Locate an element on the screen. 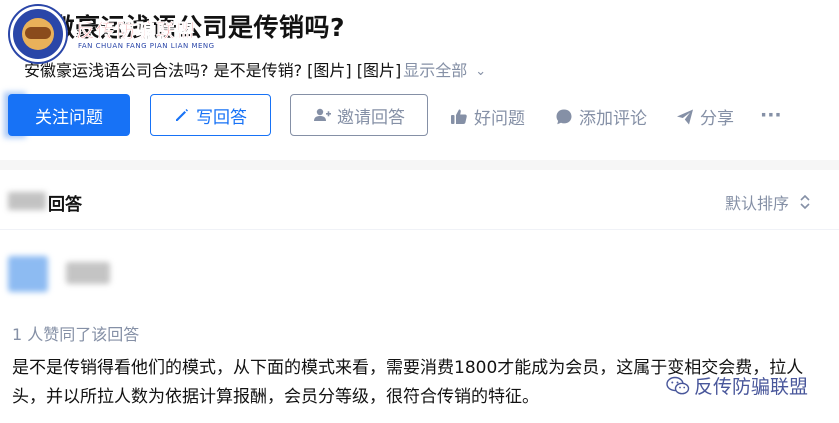  wechat-icon is located at coordinates (678, 385).